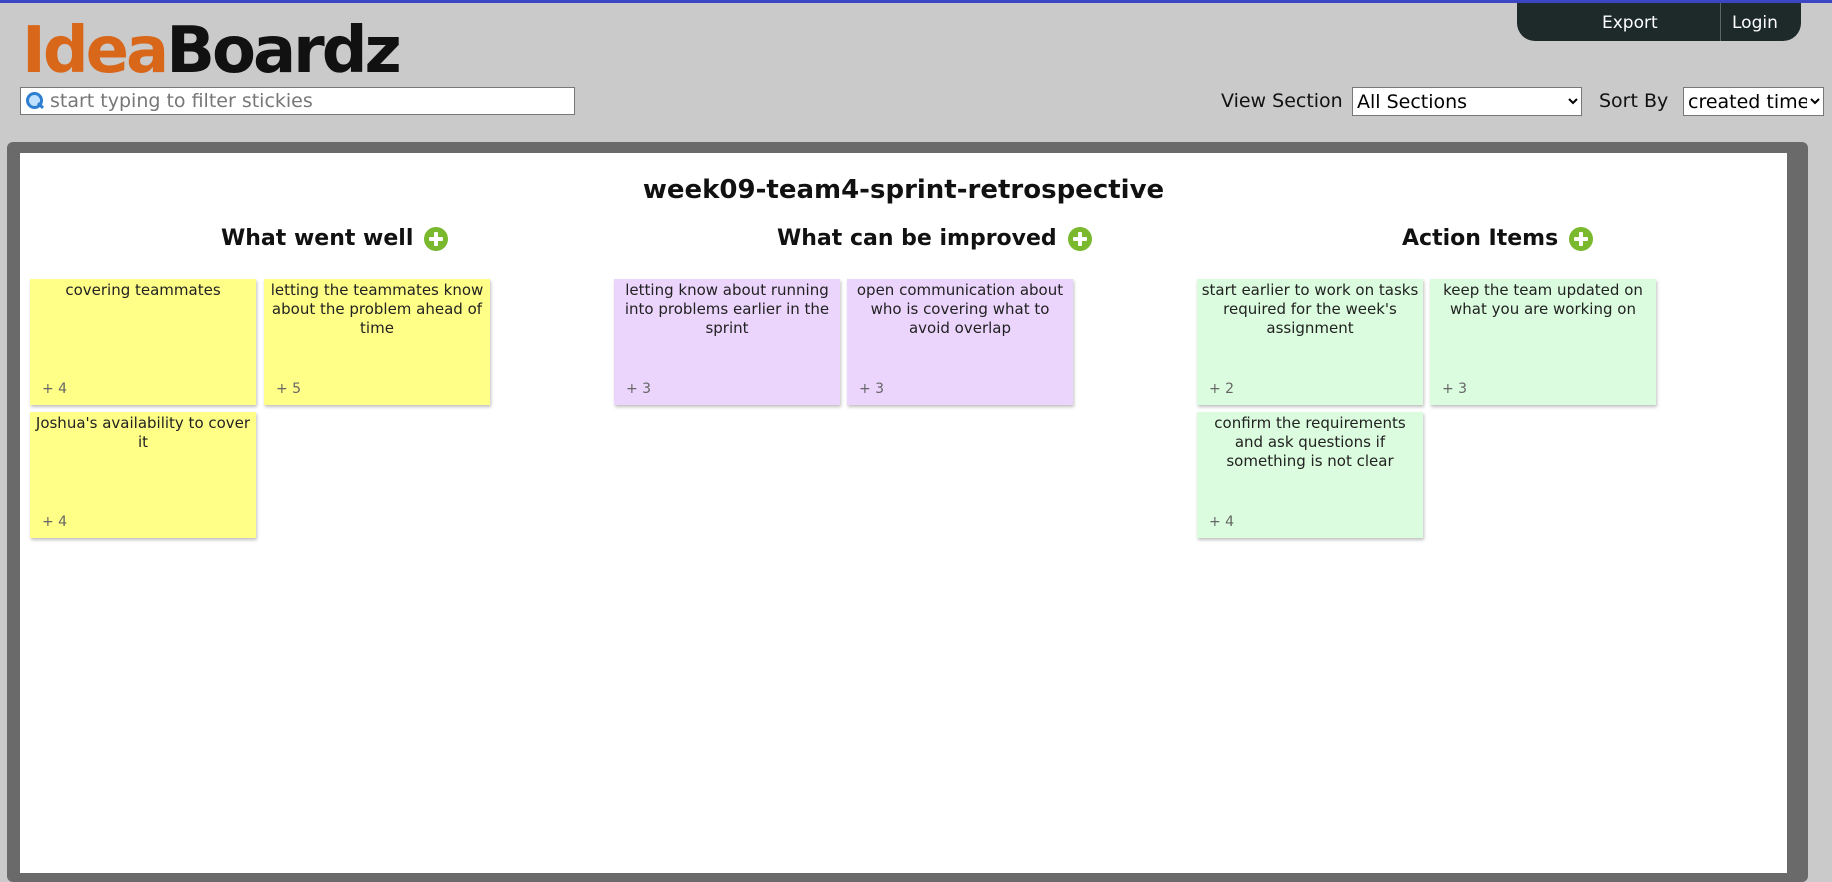 The width and height of the screenshot is (1832, 882). Describe the element at coordinates (1221, 389) in the screenshot. I see `vote-count: + 2` at that location.